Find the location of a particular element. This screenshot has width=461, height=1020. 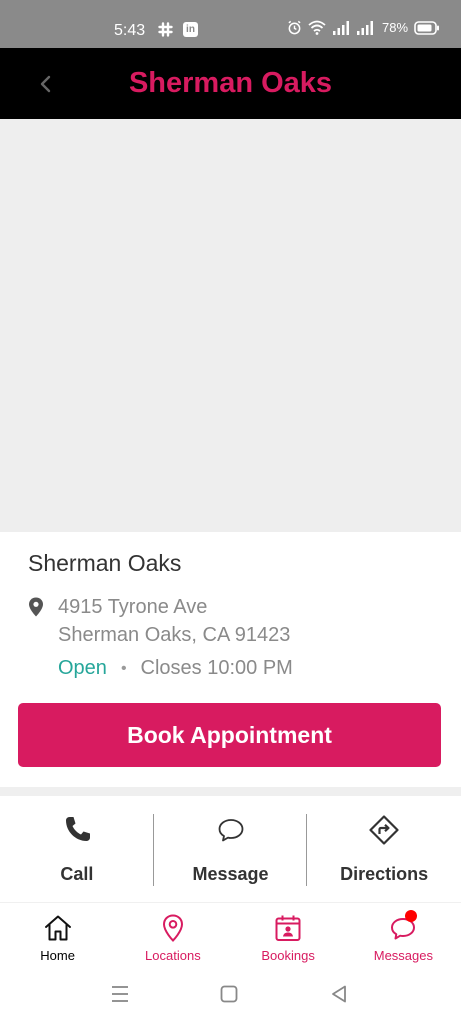

map-pin-icon is located at coordinates (172, 928).